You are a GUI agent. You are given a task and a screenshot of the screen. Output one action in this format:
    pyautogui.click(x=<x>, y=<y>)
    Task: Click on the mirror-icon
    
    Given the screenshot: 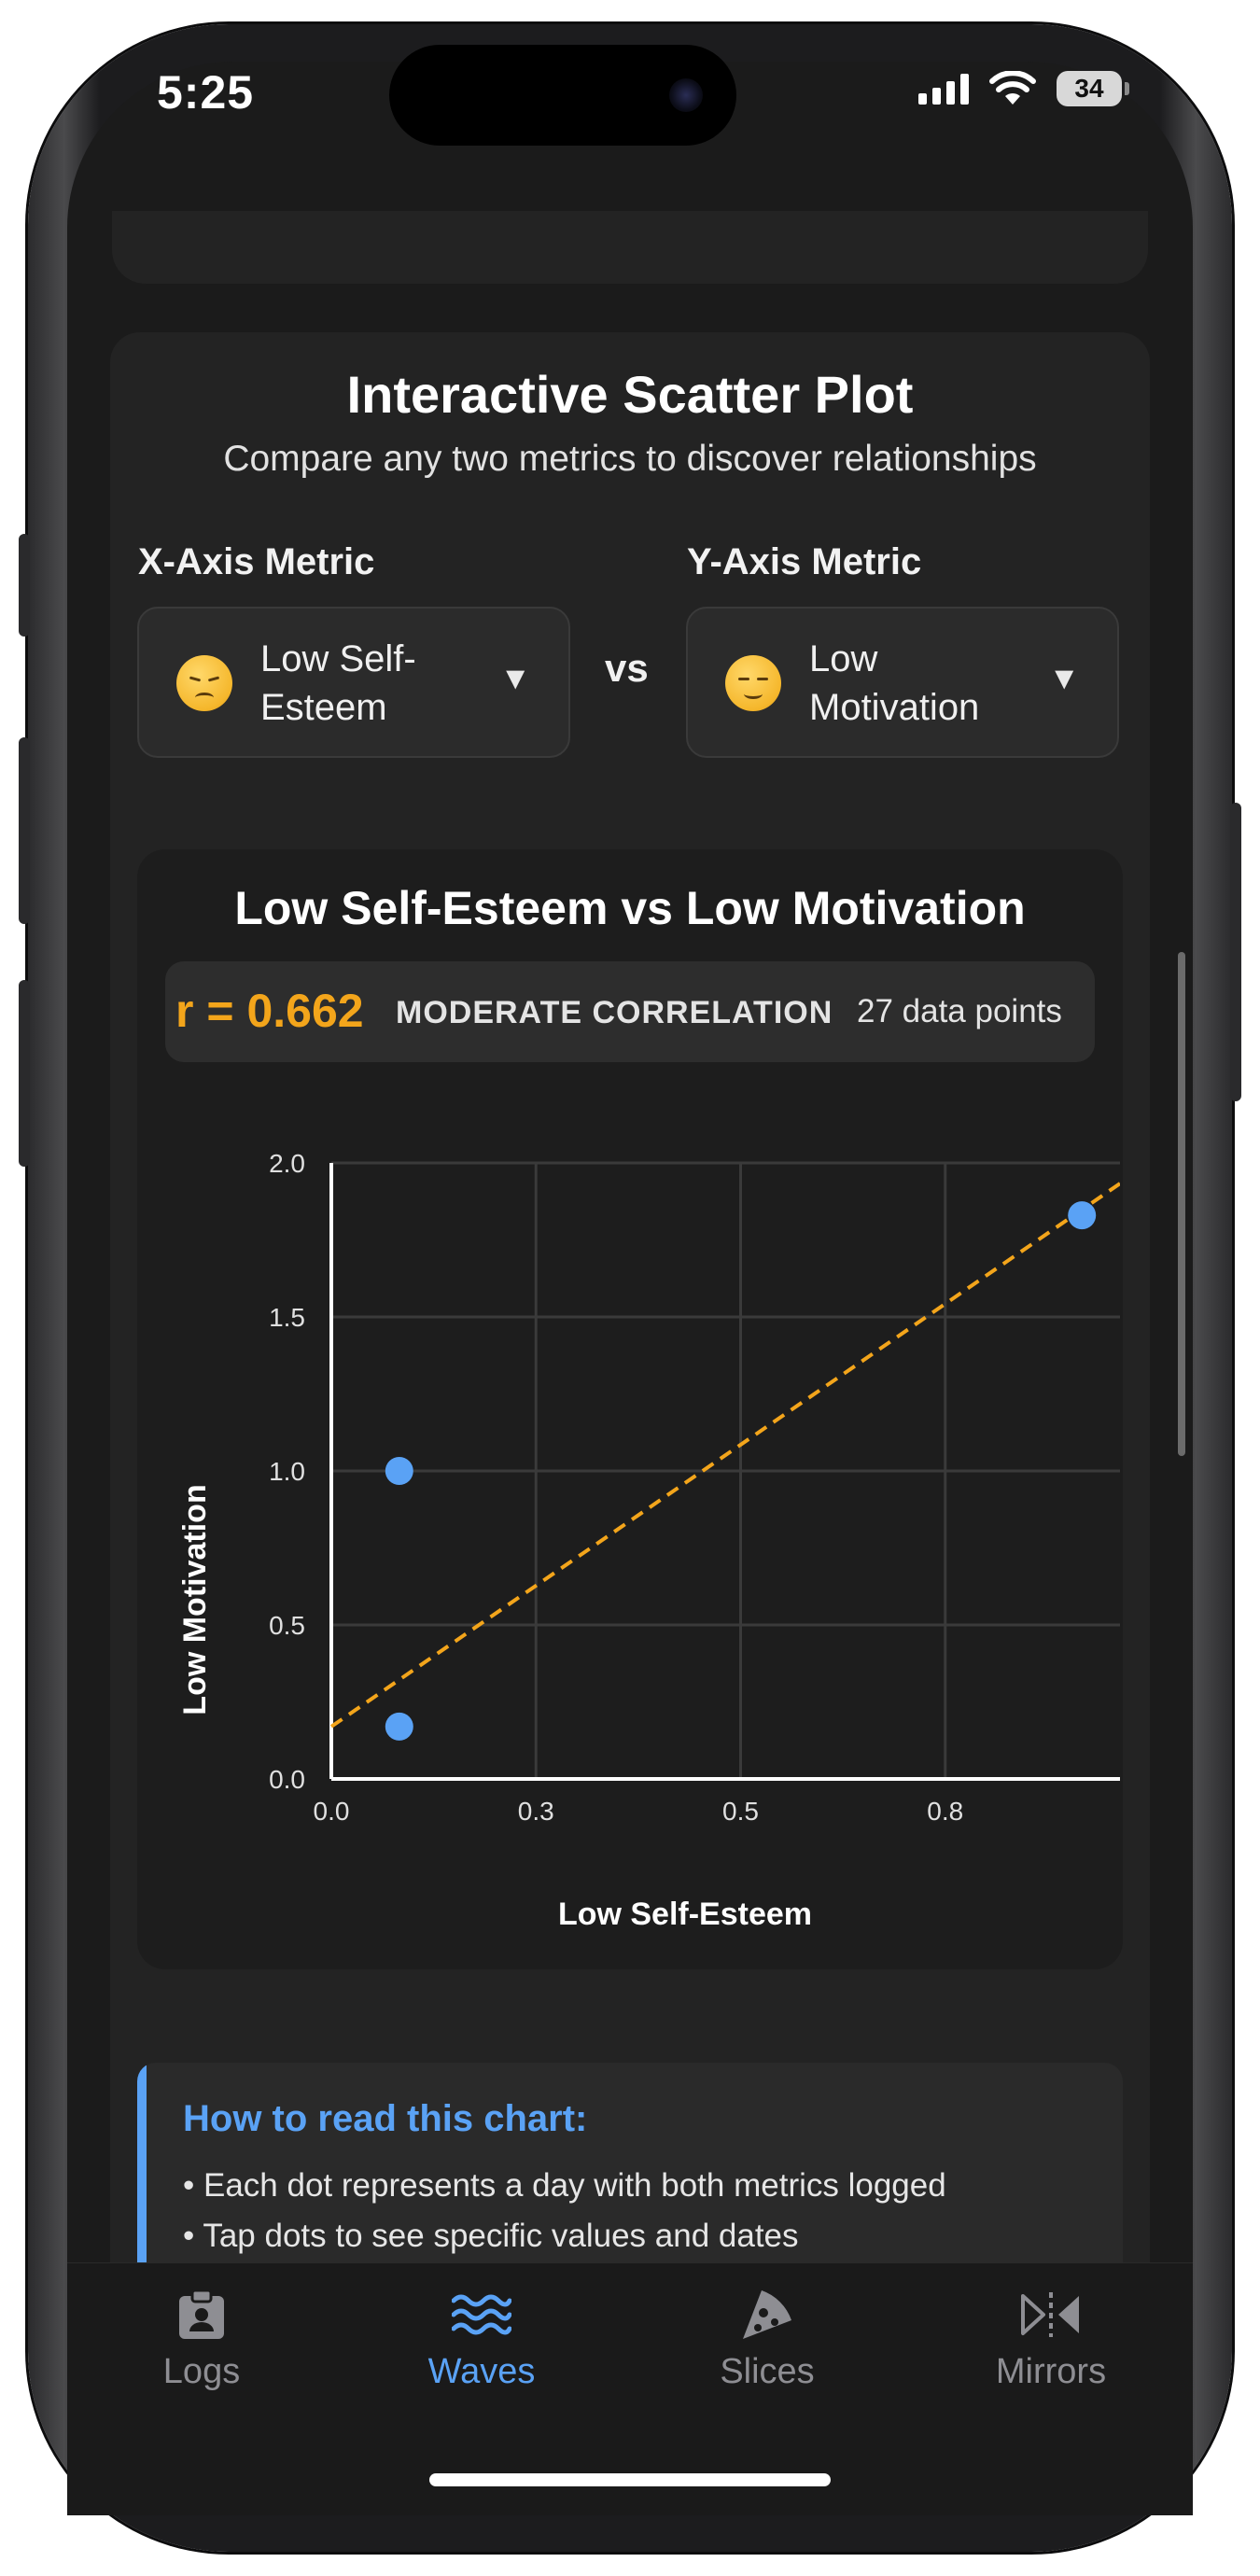 What is the action you would take?
    pyautogui.click(x=1051, y=2315)
    